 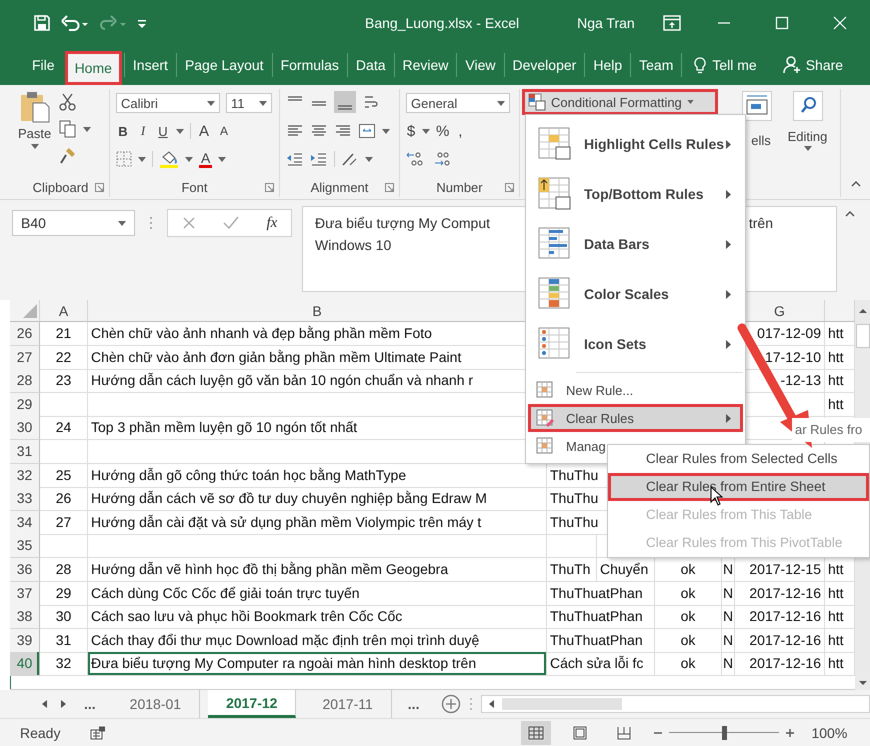 I want to click on table-cell: Hướng dẫn vẽ hình học đồ thị bằng phần mềm Geogebra, so click(x=317, y=570).